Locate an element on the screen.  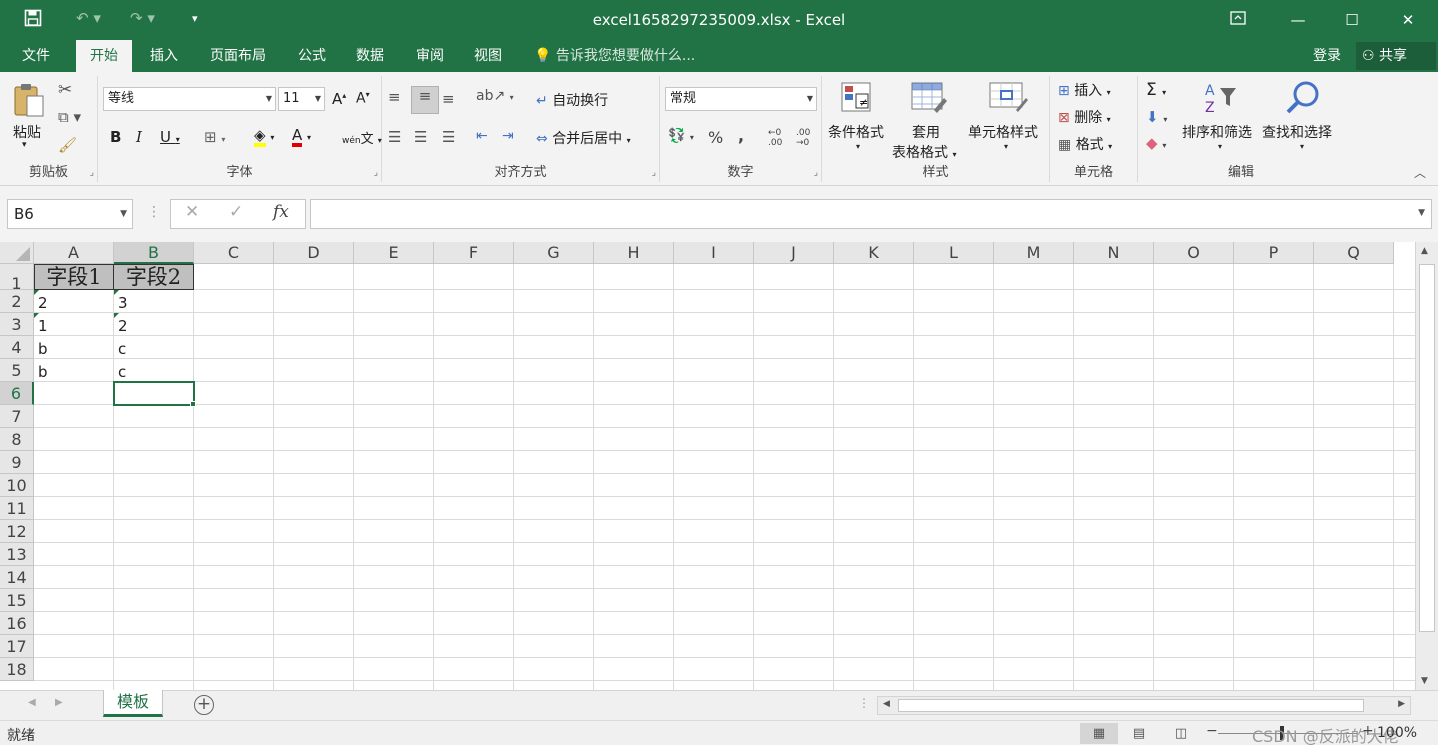
row-header-4: 4 is located at coordinates (17, 347).